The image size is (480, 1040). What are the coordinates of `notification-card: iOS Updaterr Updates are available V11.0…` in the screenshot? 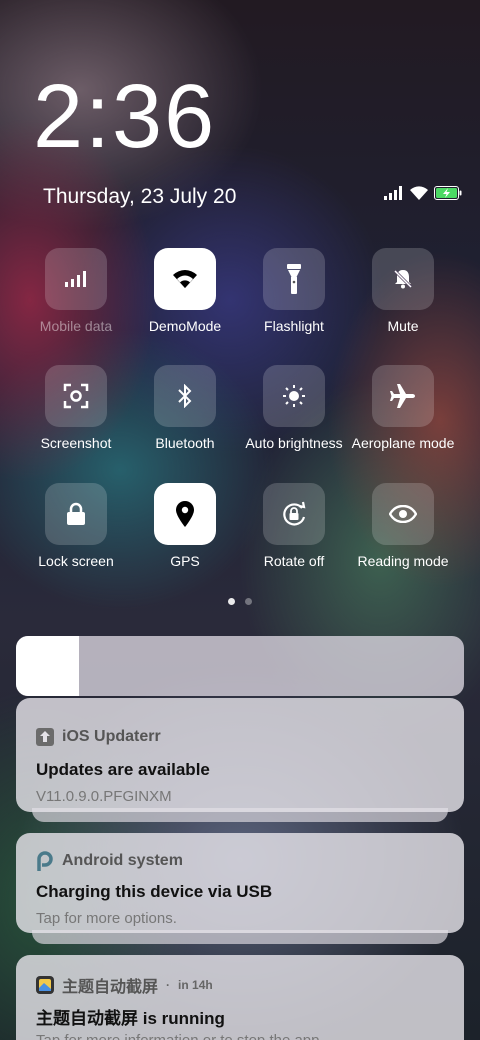 It's located at (240, 755).